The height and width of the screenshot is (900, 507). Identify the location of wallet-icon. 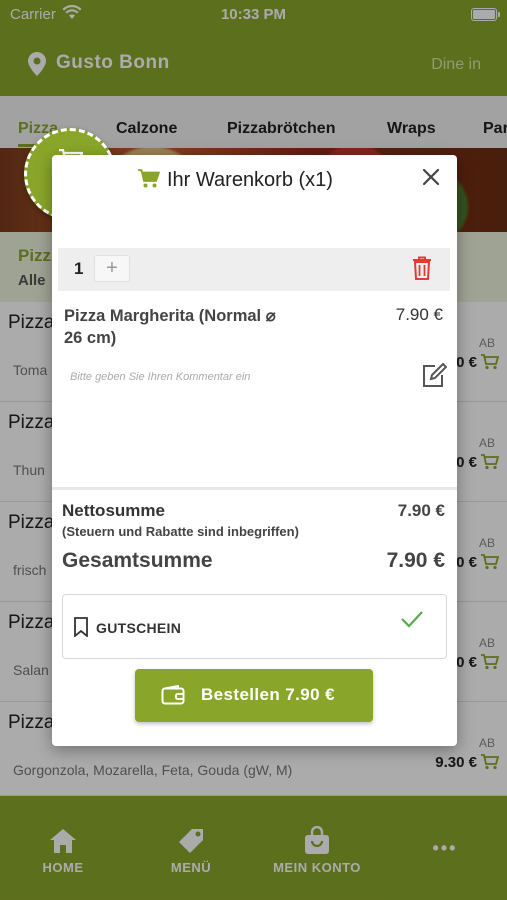
(173, 695).